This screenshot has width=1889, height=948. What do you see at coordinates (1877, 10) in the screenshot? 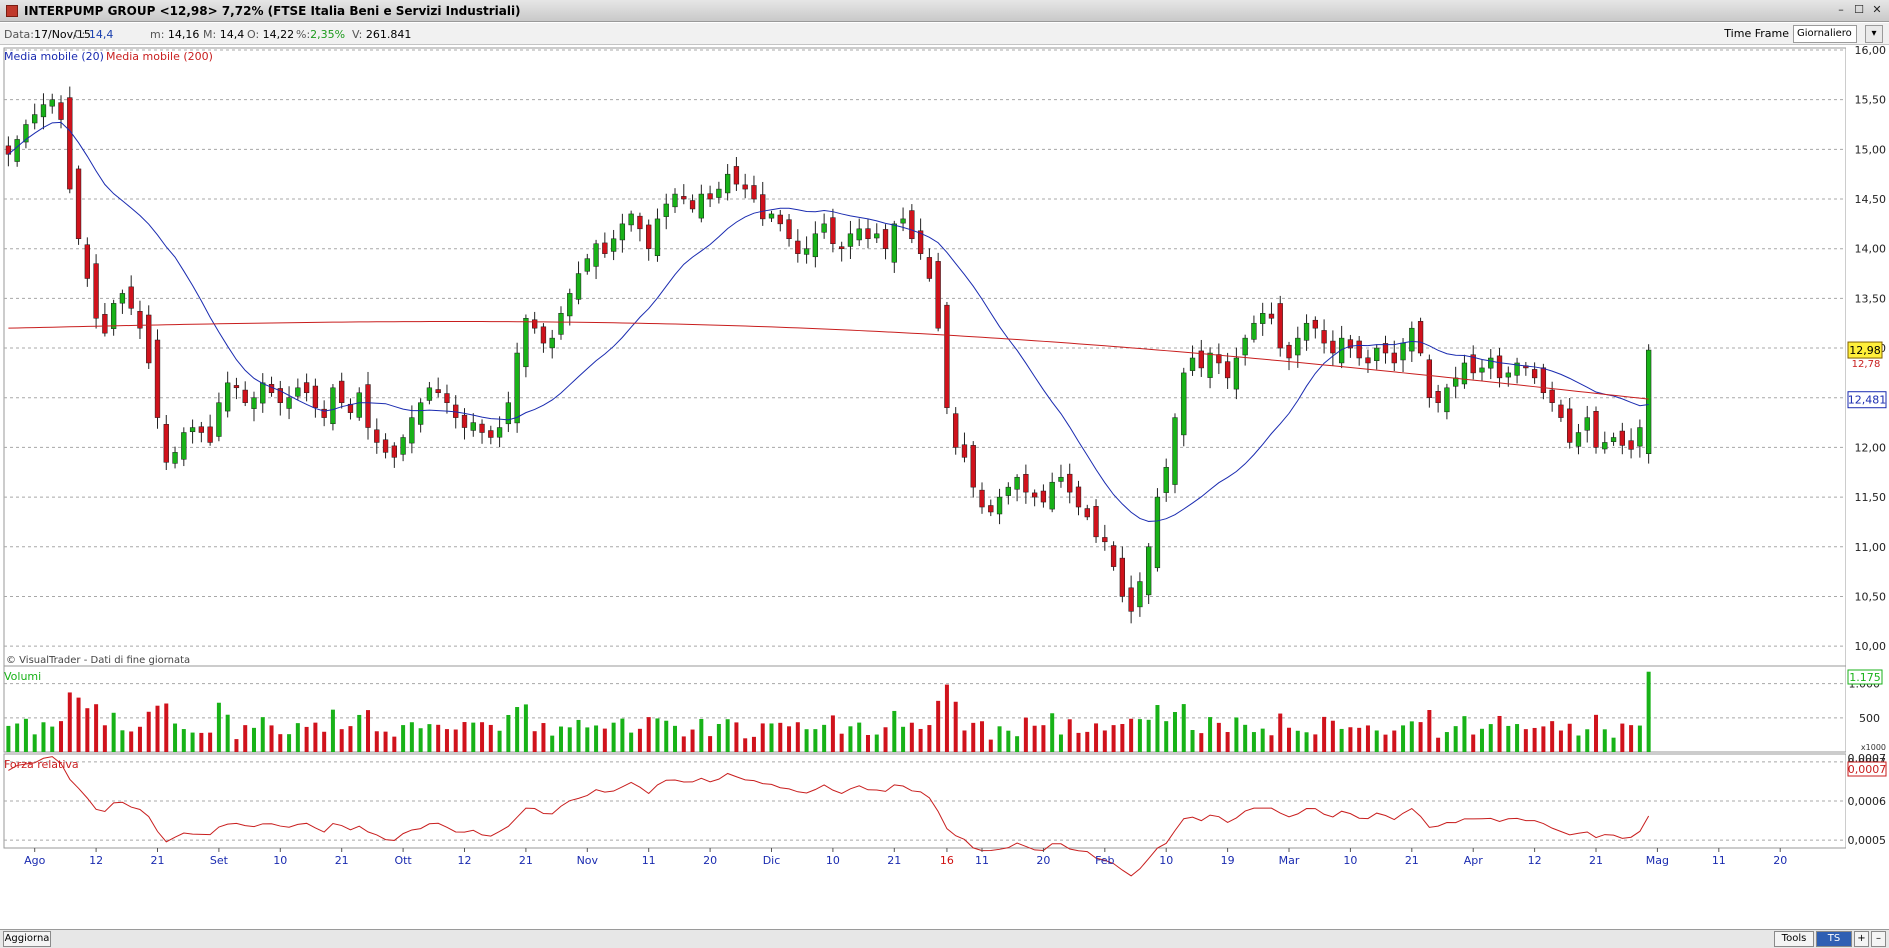
I see `close-icon: ✕` at bounding box center [1877, 10].